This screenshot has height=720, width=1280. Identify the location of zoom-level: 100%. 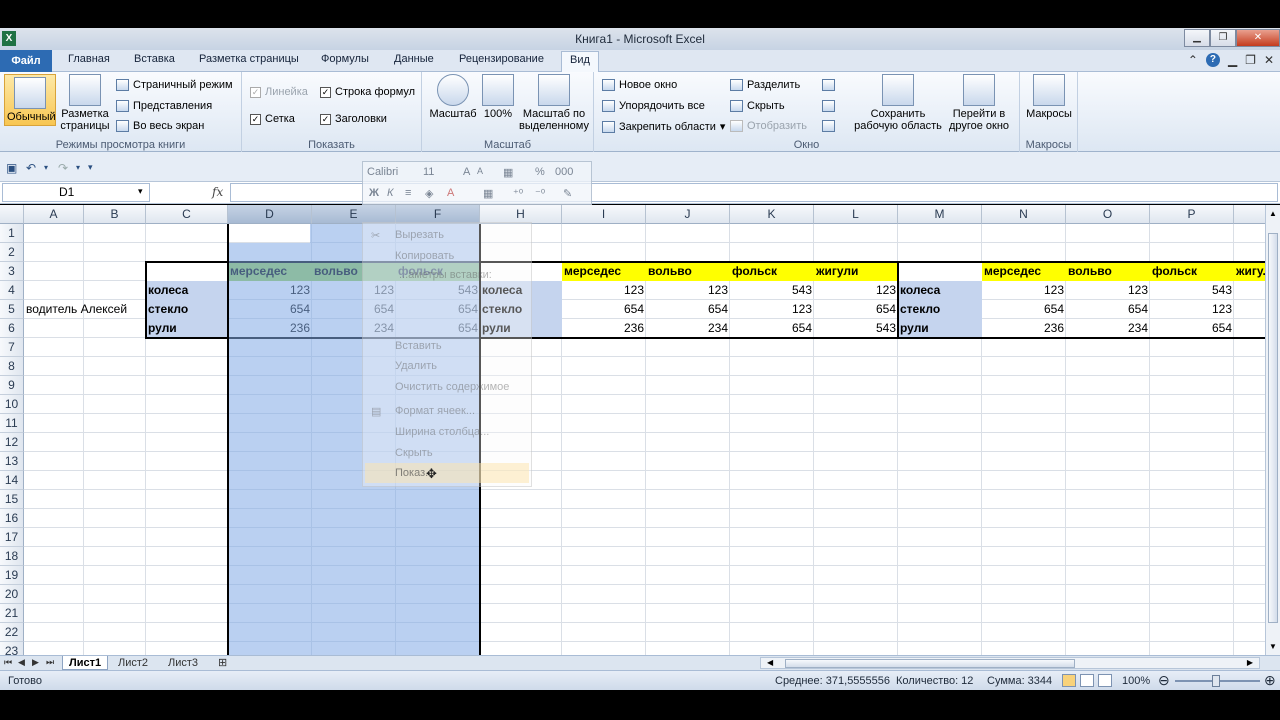
(1136, 681).